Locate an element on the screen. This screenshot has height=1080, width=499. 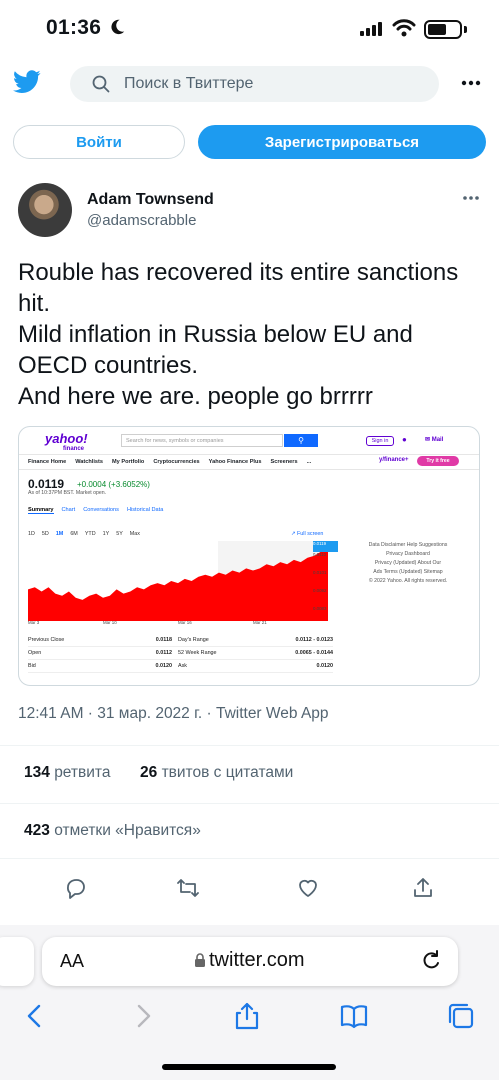
yf-nav-item: Screeners is located at coordinates (284, 462).